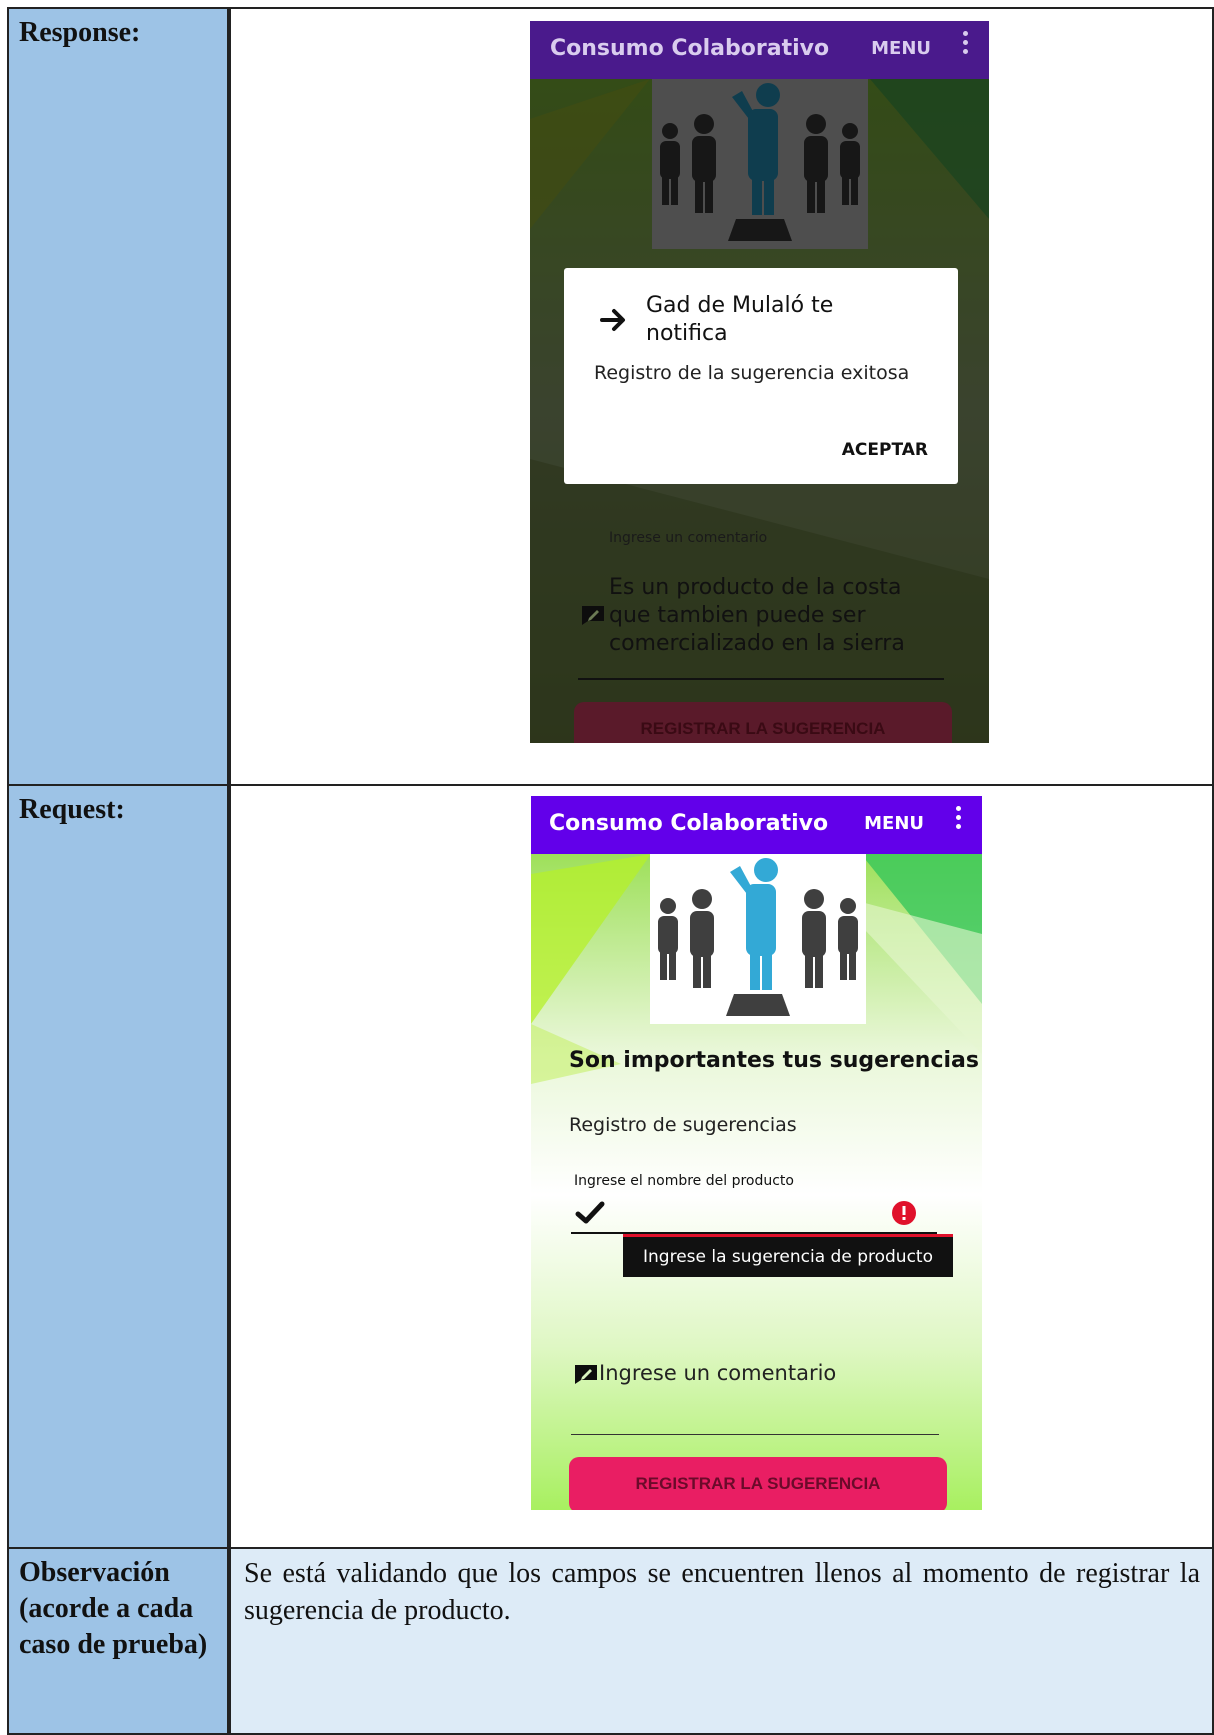  What do you see at coordinates (683, 1125) in the screenshot?
I see `request-subheading: Registro de sugerencias` at bounding box center [683, 1125].